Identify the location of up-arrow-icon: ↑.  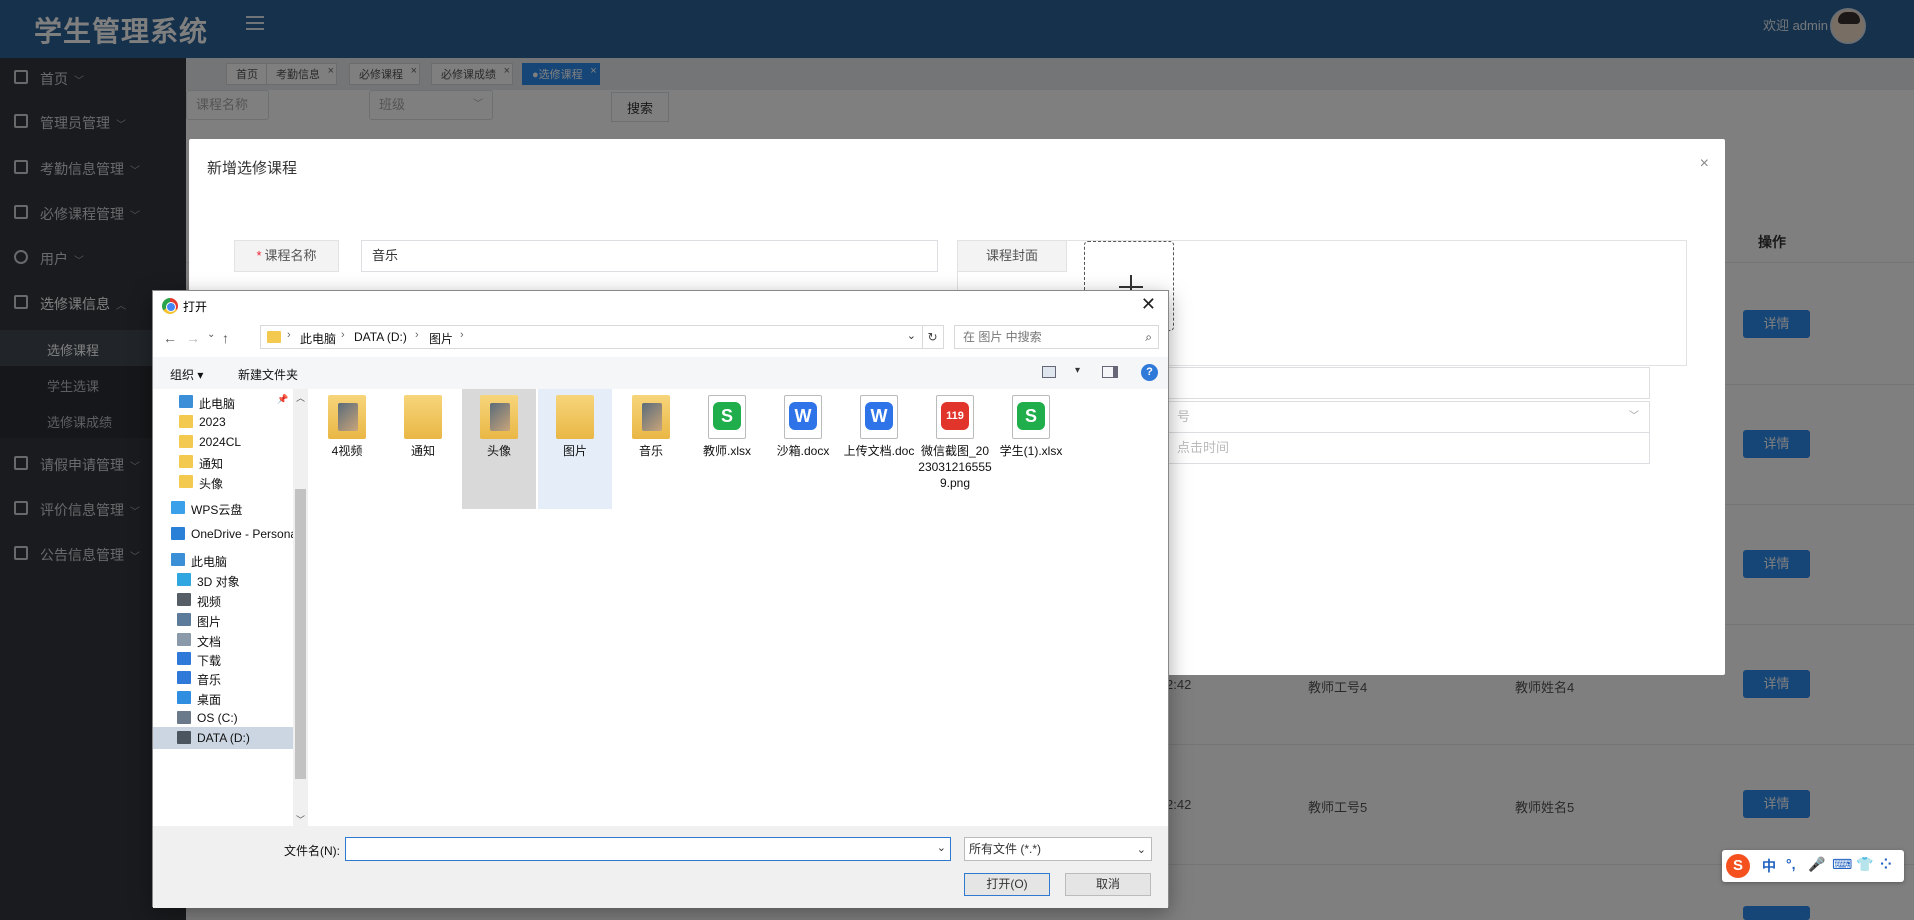
(225, 338).